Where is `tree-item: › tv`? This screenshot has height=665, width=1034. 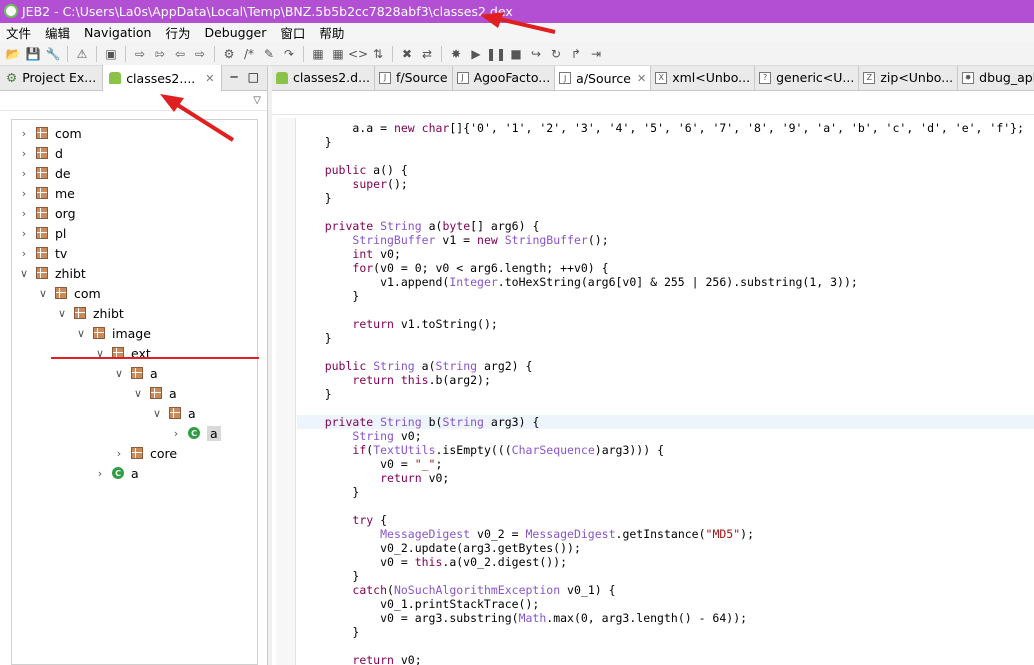 tree-item: › tv is located at coordinates (43, 253).